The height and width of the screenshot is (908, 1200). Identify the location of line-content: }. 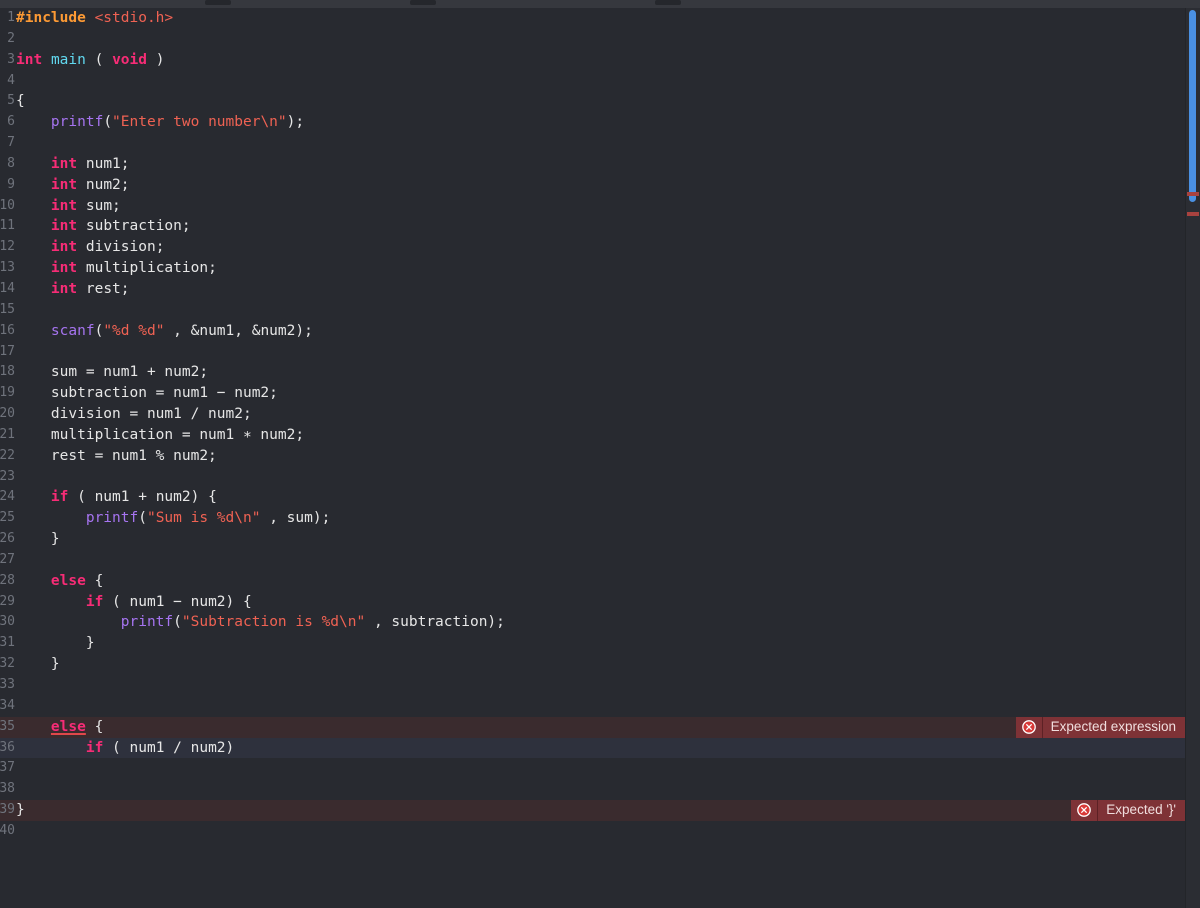
(38, 664).